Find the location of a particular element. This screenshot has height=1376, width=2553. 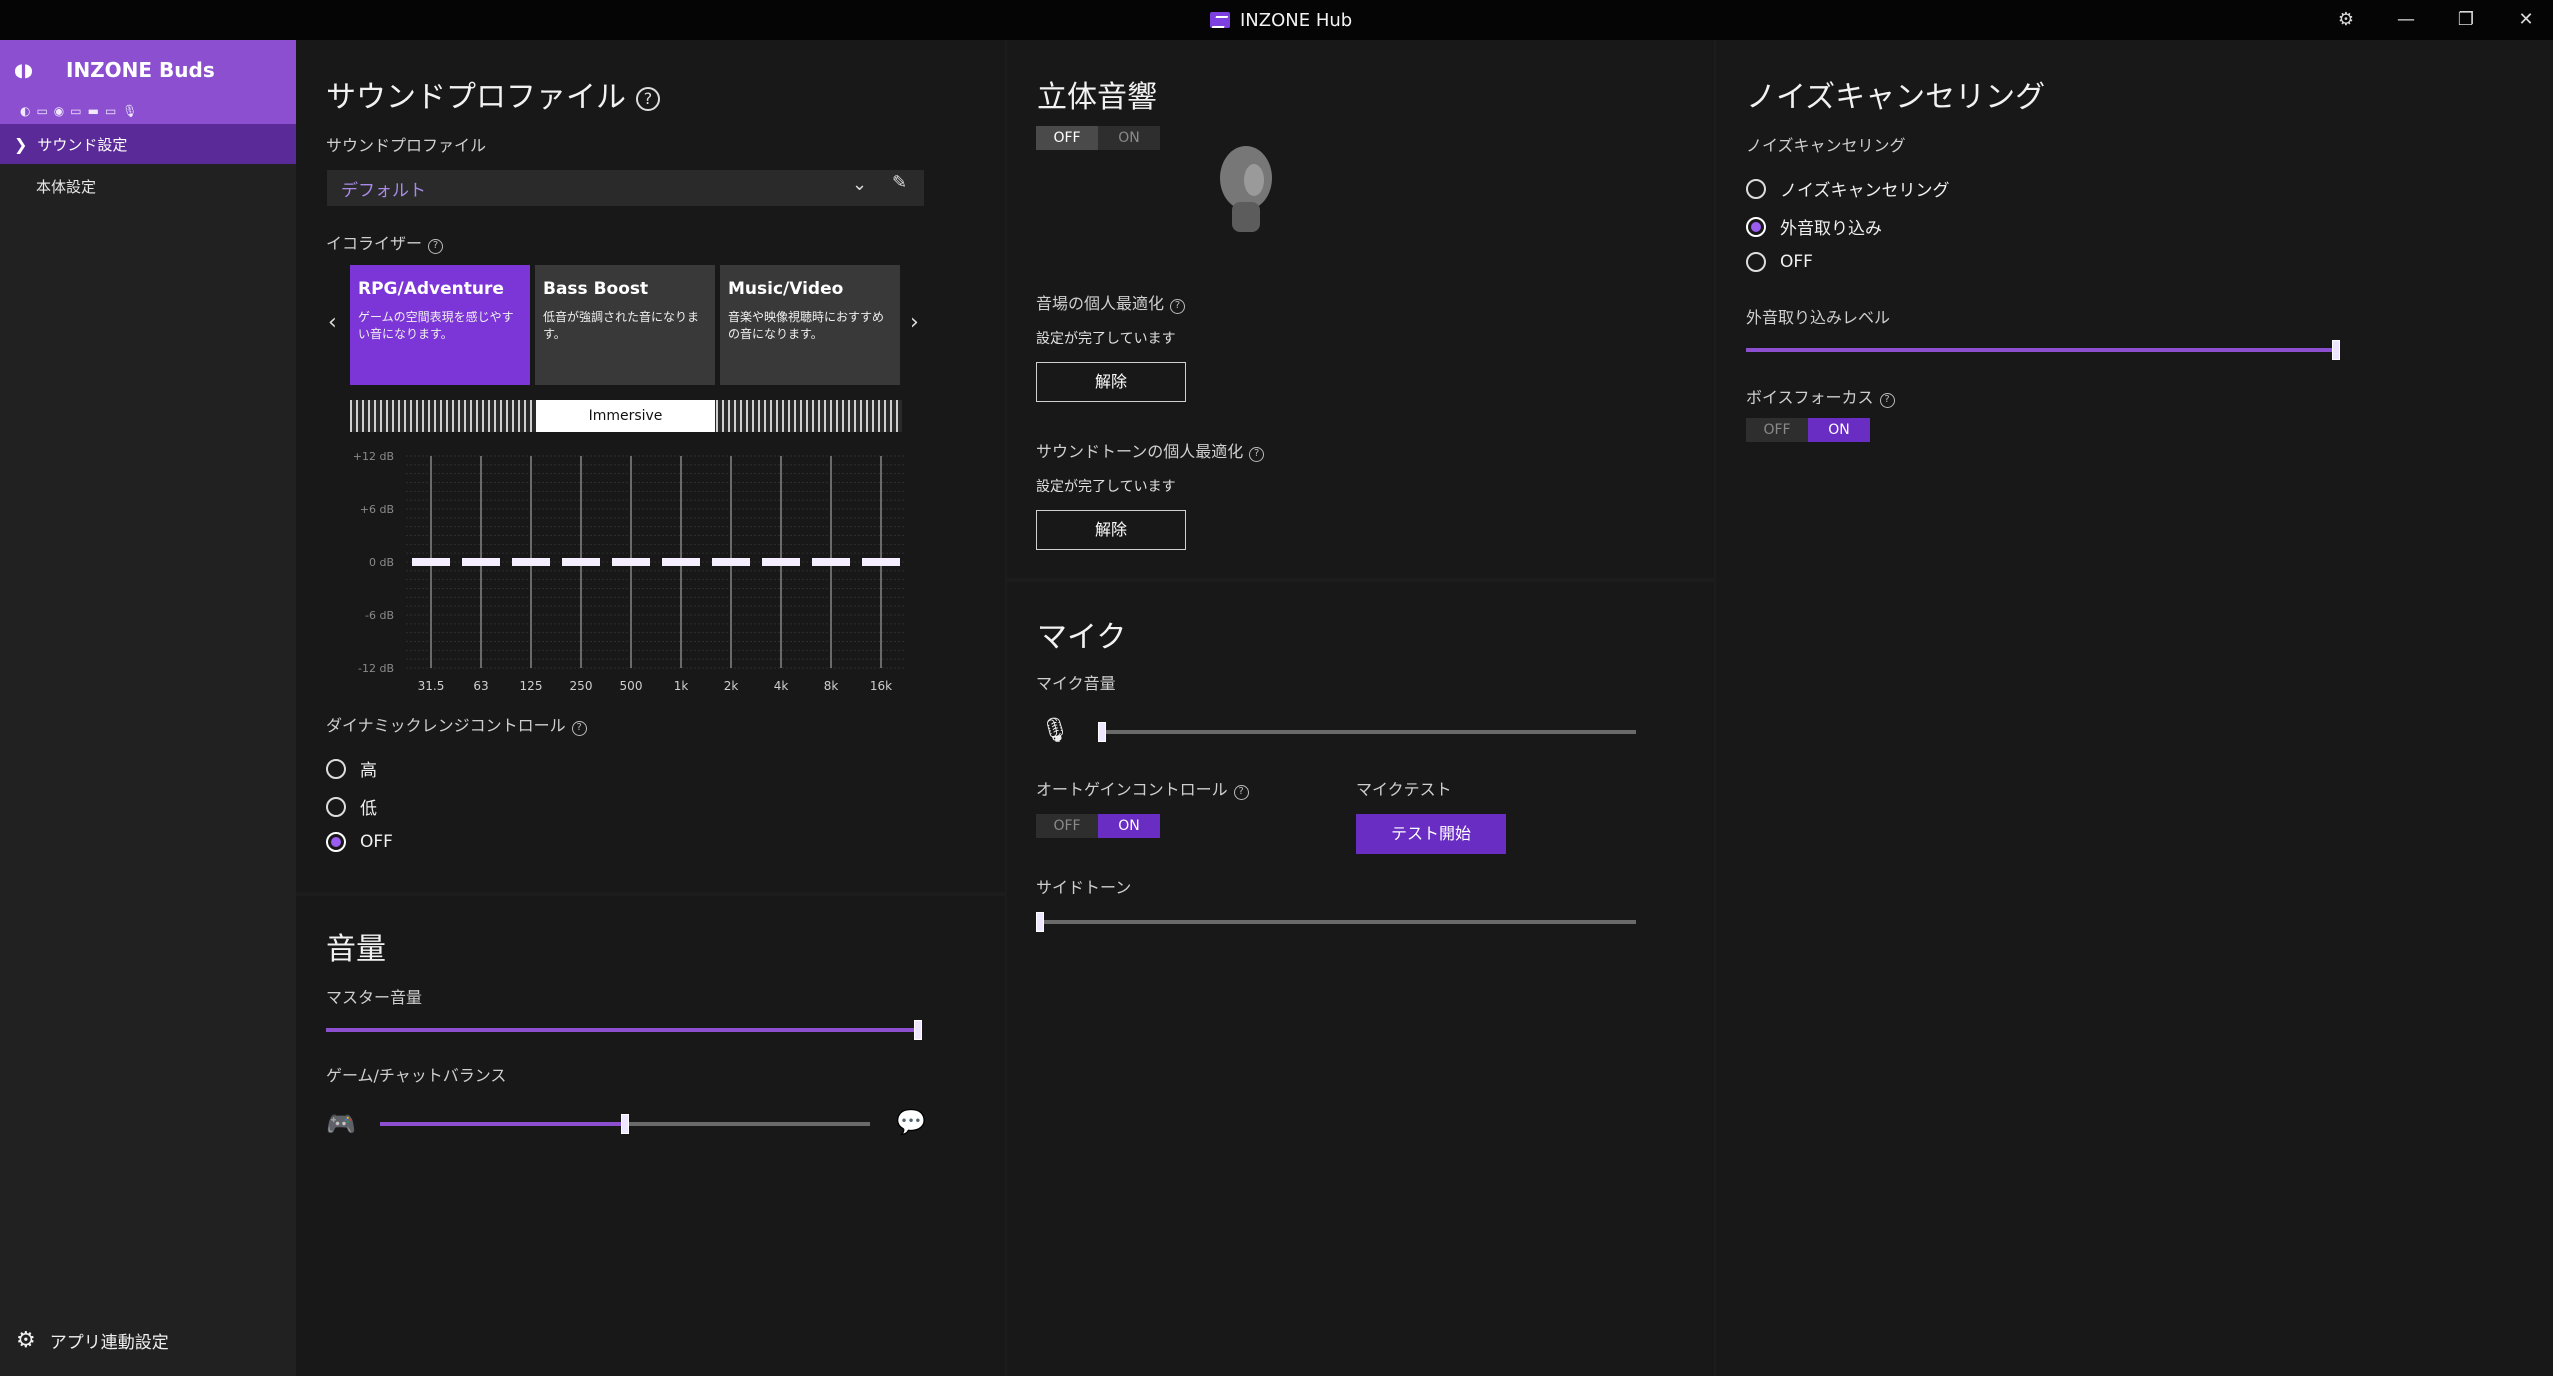

spatial-toggle: OFF ON is located at coordinates (1098, 138).